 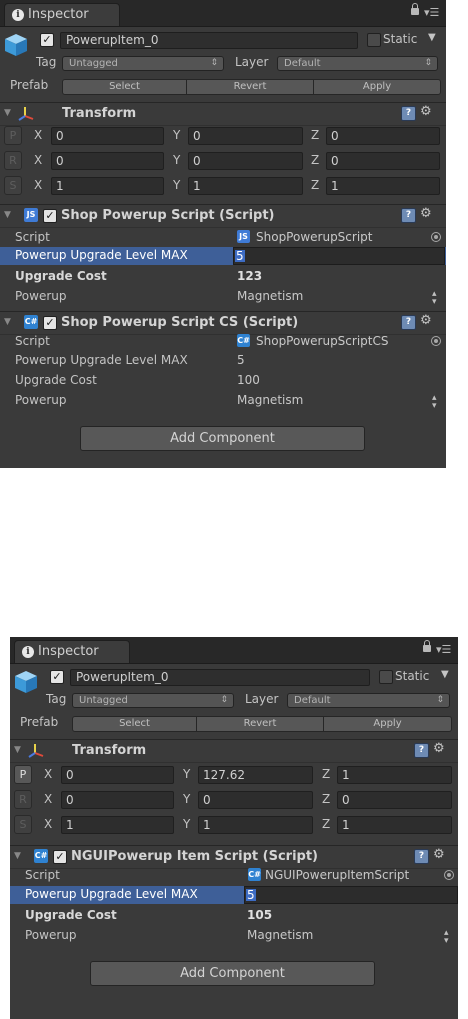 What do you see at coordinates (249, 276) in the screenshot?
I see `upgrade-cost-field: 123` at bounding box center [249, 276].